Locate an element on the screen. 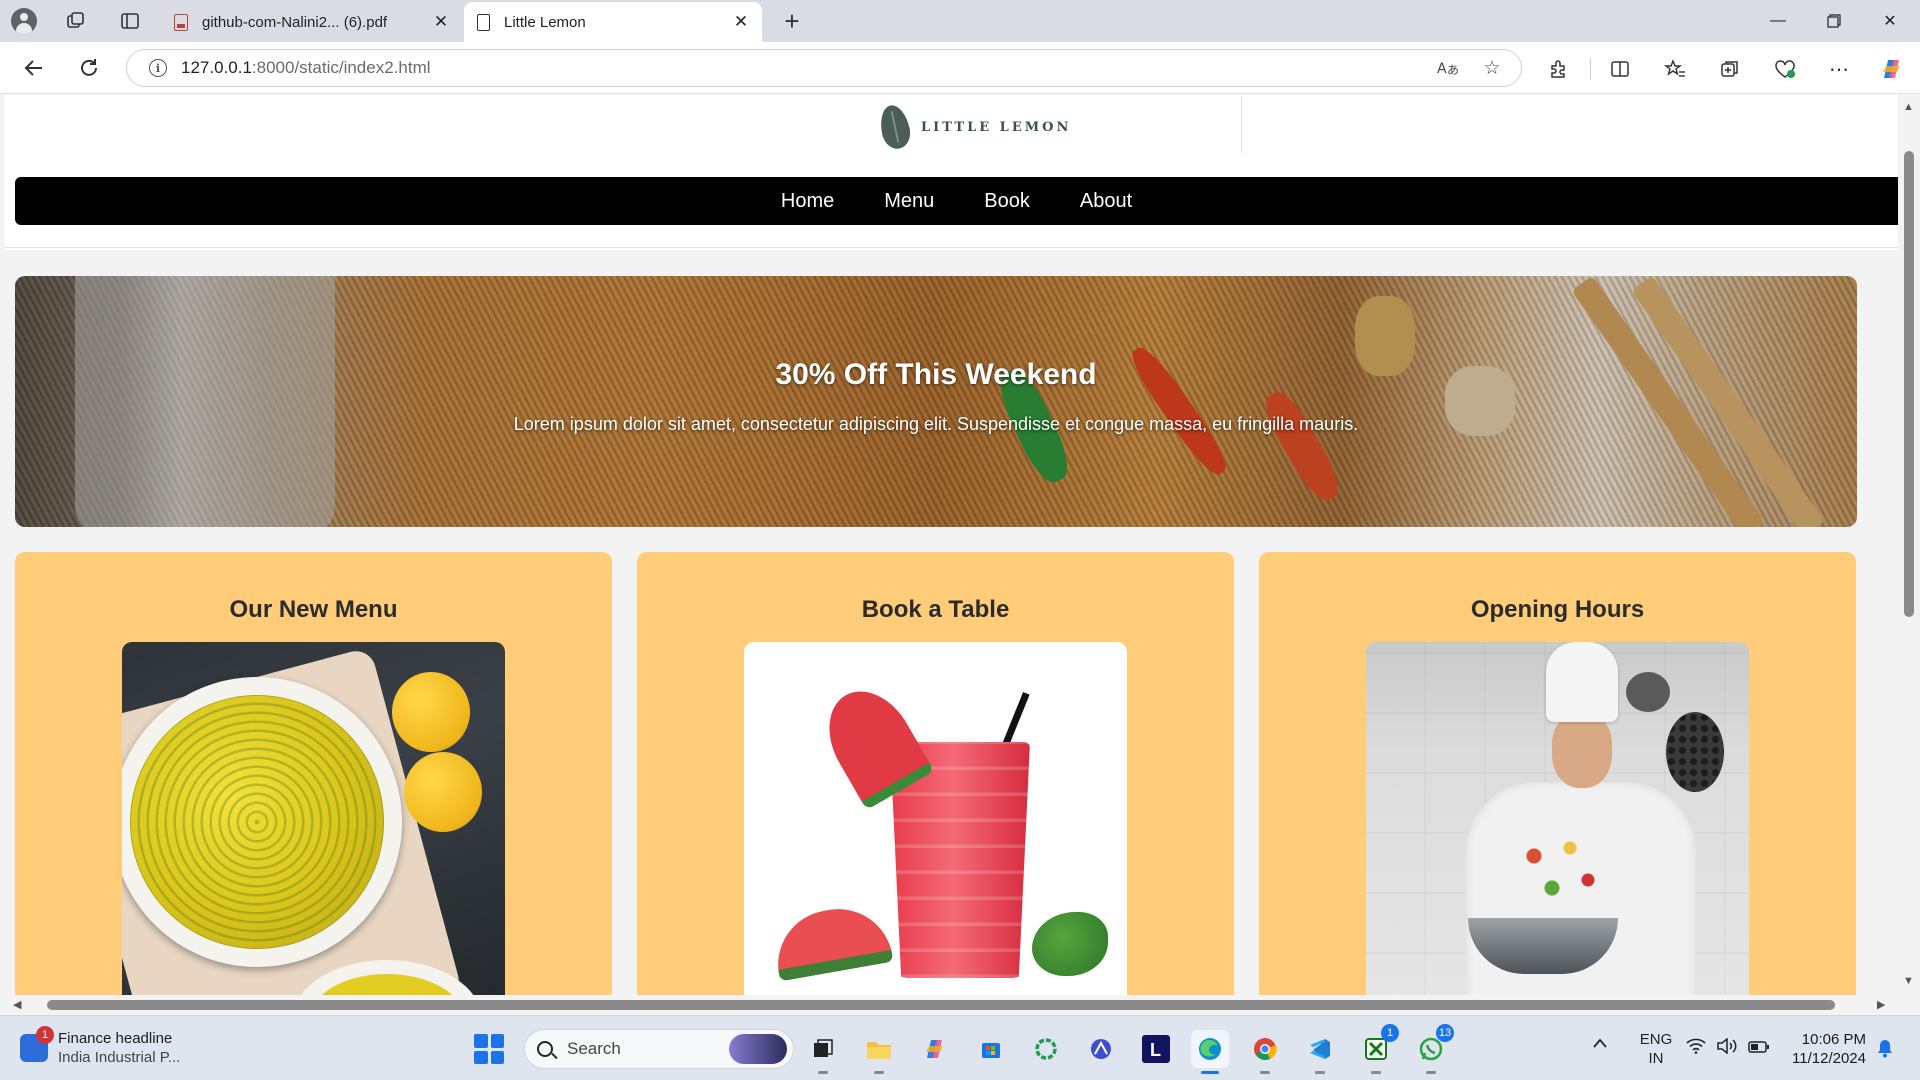 The height and width of the screenshot is (1080, 1920). watermelon-drink-image is located at coordinates (935, 818).